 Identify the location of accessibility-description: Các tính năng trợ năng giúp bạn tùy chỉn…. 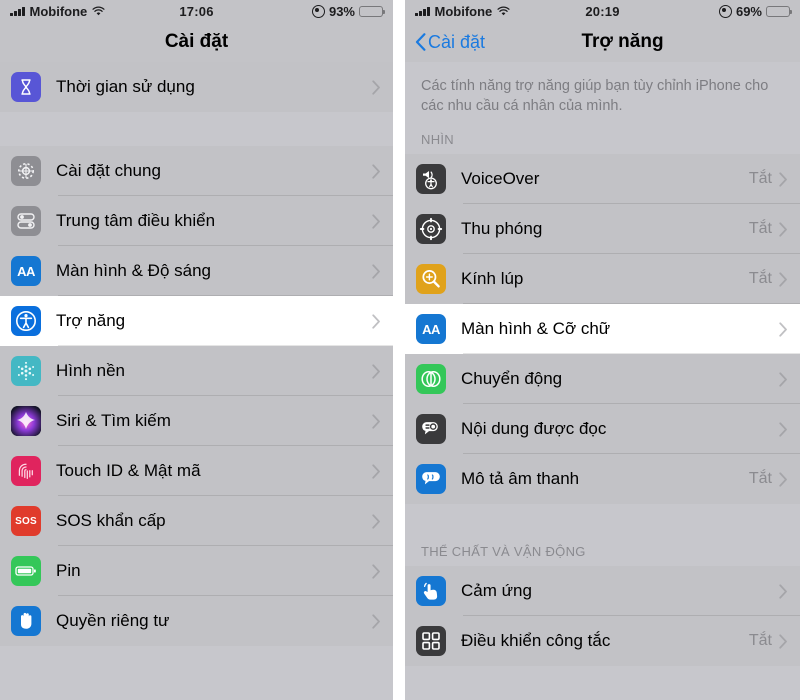
(602, 94).